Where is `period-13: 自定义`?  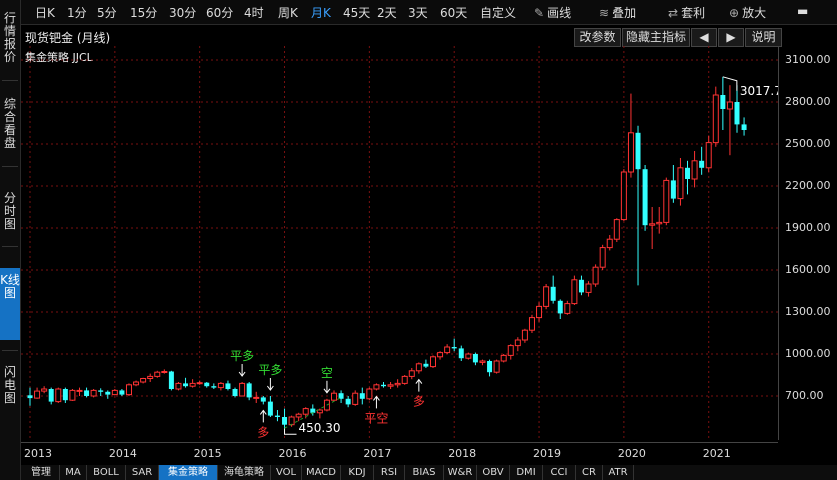
period-13: 自定义 is located at coordinates (498, 12).